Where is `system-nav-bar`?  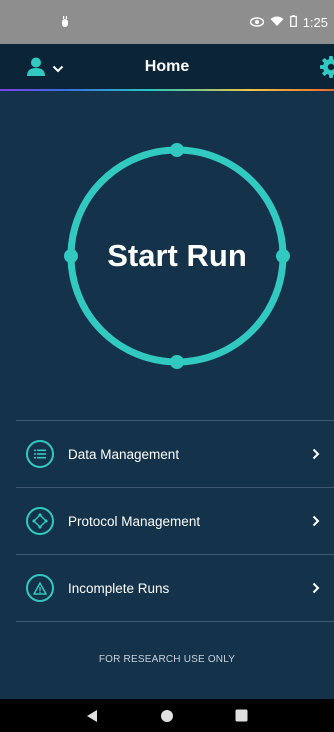 system-nav-bar is located at coordinates (167, 715).